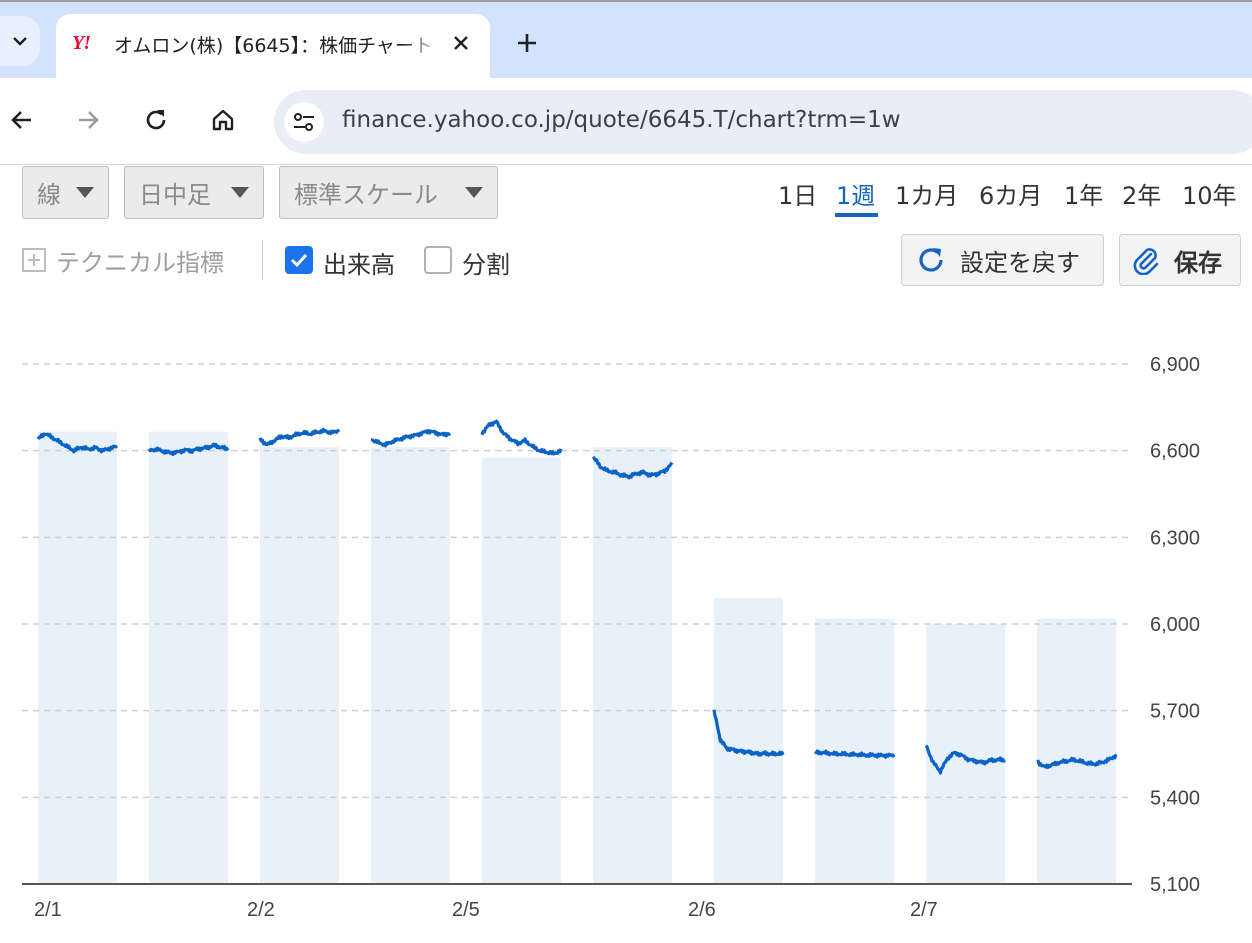  I want to click on refresh-icon, so click(931, 260).